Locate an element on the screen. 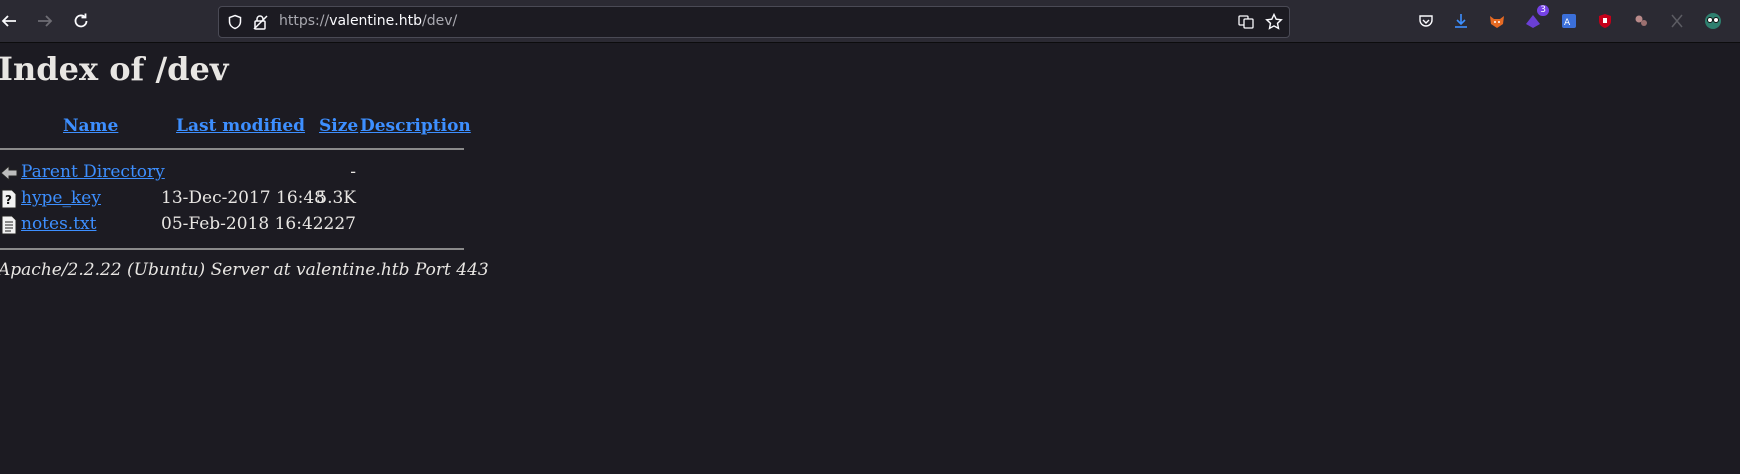 This screenshot has height=474, width=1740. footer-divider is located at coordinates (232, 249).